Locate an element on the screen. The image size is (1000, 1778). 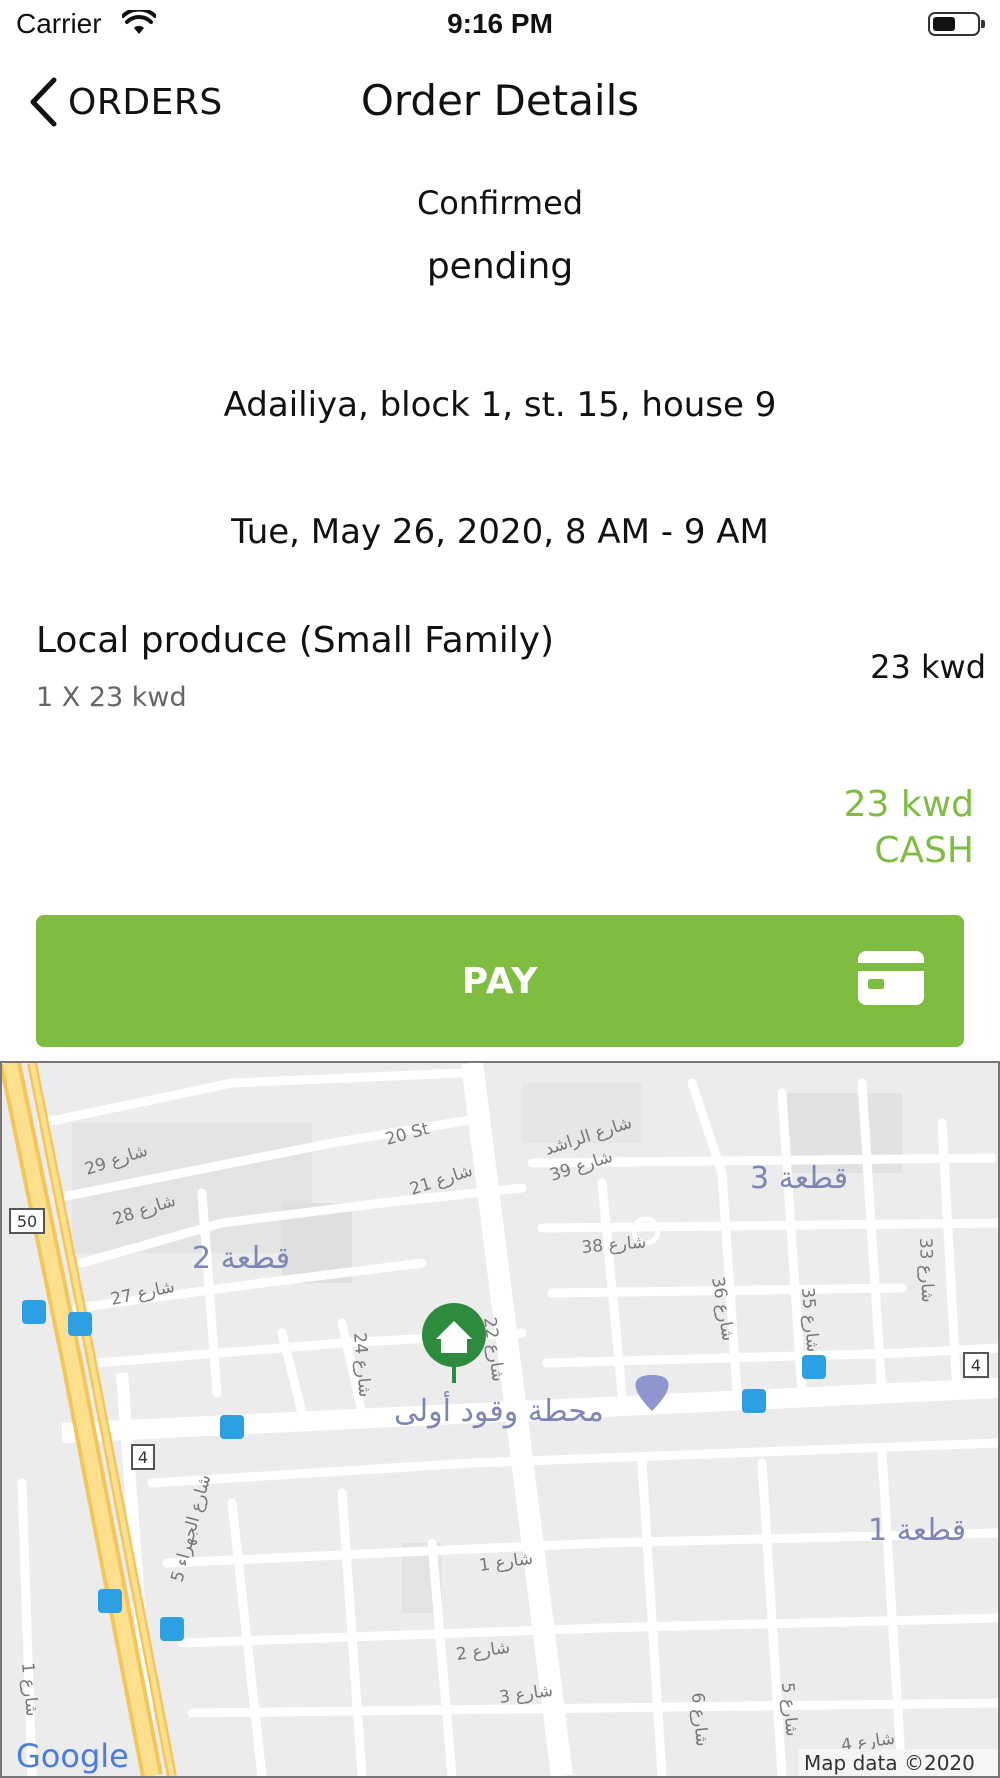
item-price: 23 kwd is located at coordinates (928, 667).